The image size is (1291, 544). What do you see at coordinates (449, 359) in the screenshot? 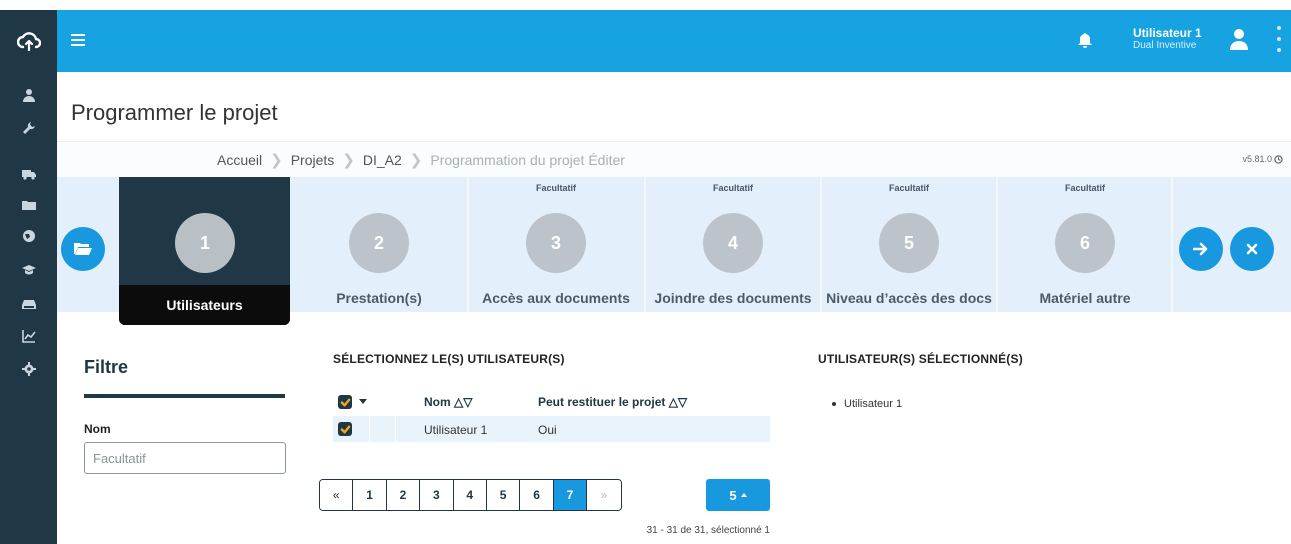
I see `select-users-title: SÉLECTIONNEZ LE(S) UTILISATEUR(S)` at bounding box center [449, 359].